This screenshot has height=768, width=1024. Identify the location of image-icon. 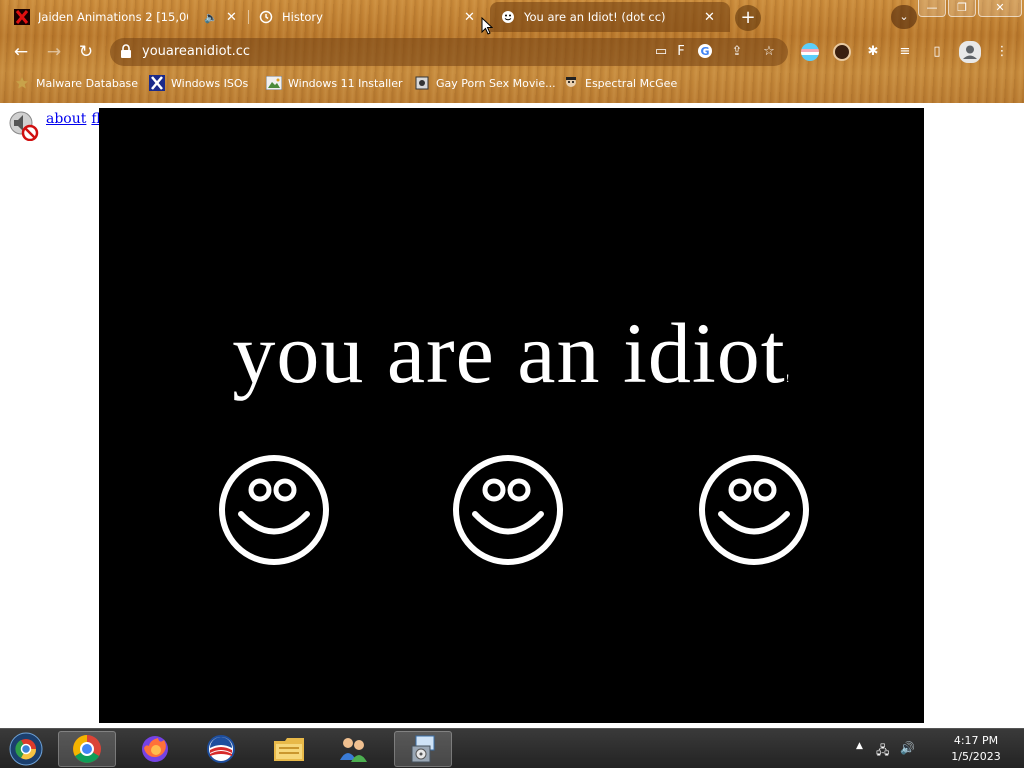
(274, 83).